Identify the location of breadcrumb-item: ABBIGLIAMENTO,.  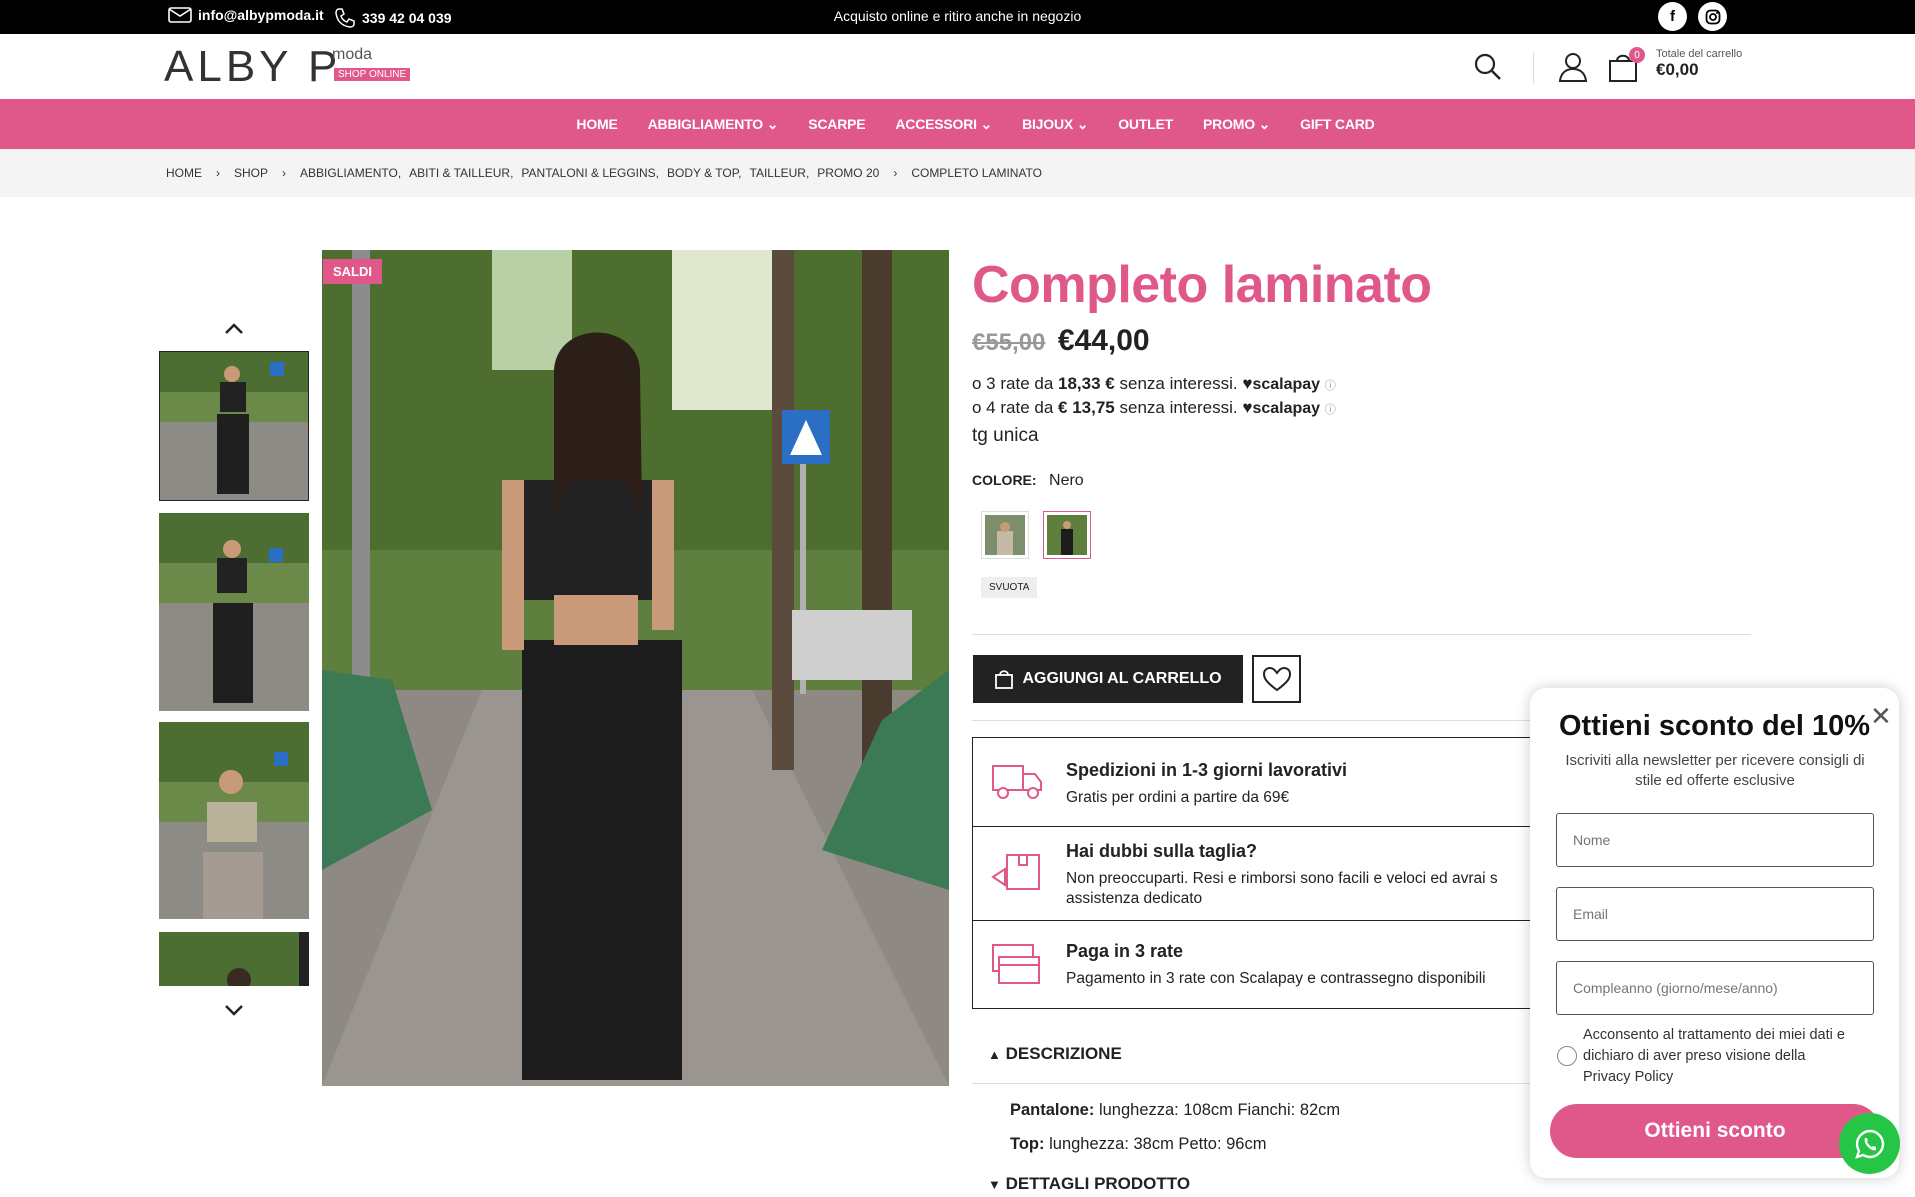
(350, 173).